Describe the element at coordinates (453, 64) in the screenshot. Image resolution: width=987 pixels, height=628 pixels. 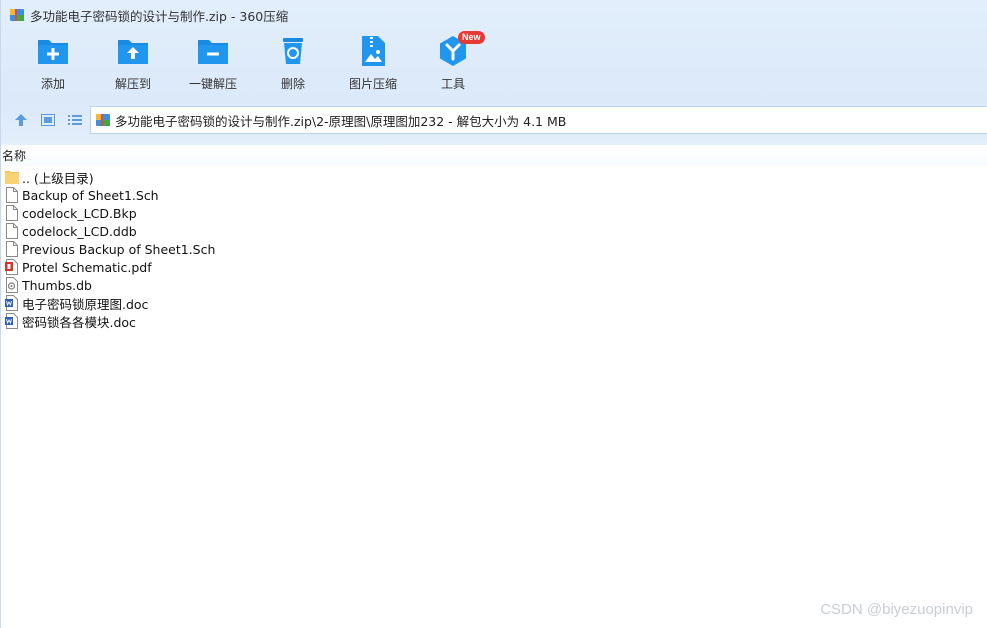
I see `tools-button: New 工具` at that location.